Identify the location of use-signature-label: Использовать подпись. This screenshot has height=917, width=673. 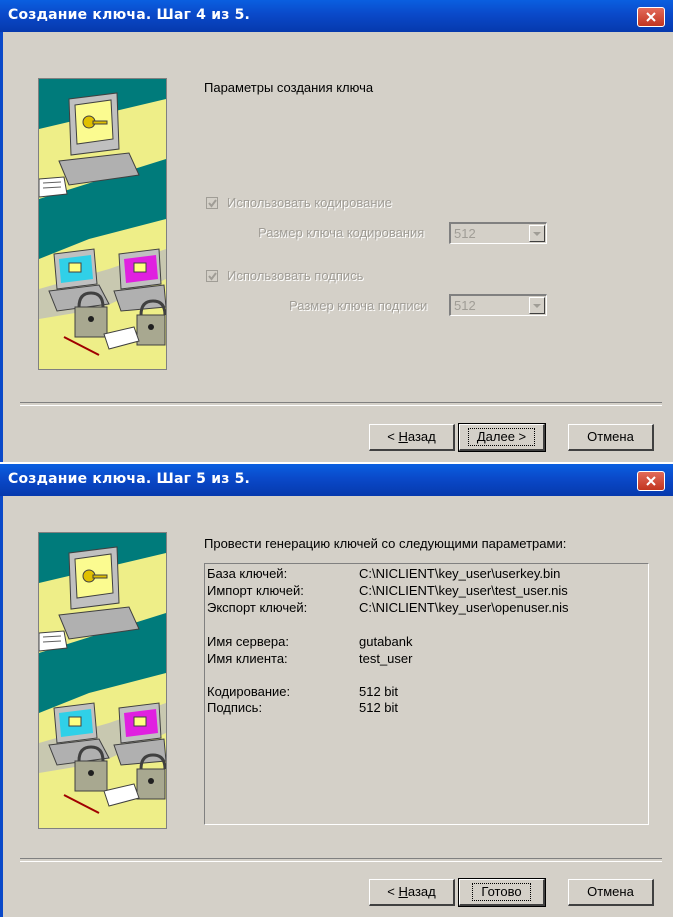
(295, 275).